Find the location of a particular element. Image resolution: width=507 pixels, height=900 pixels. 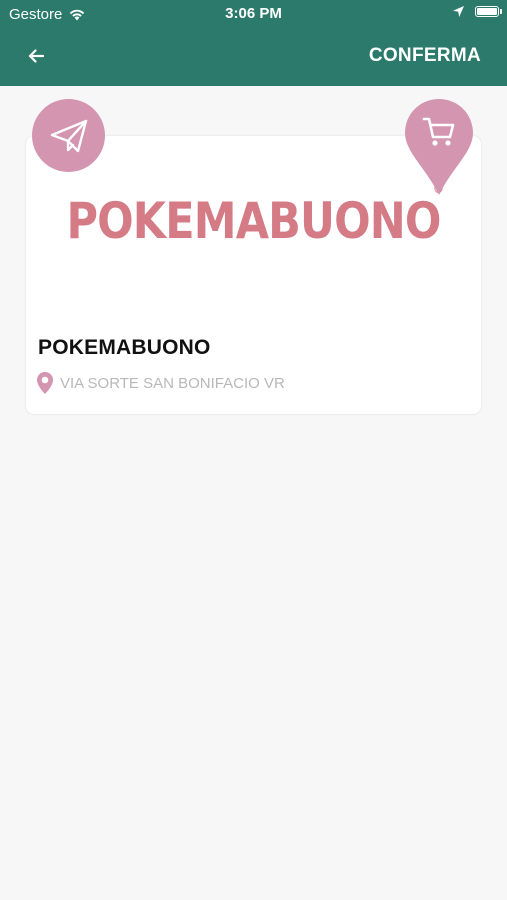

status-bar: Gestore 3:06 PM is located at coordinates (253, 14).